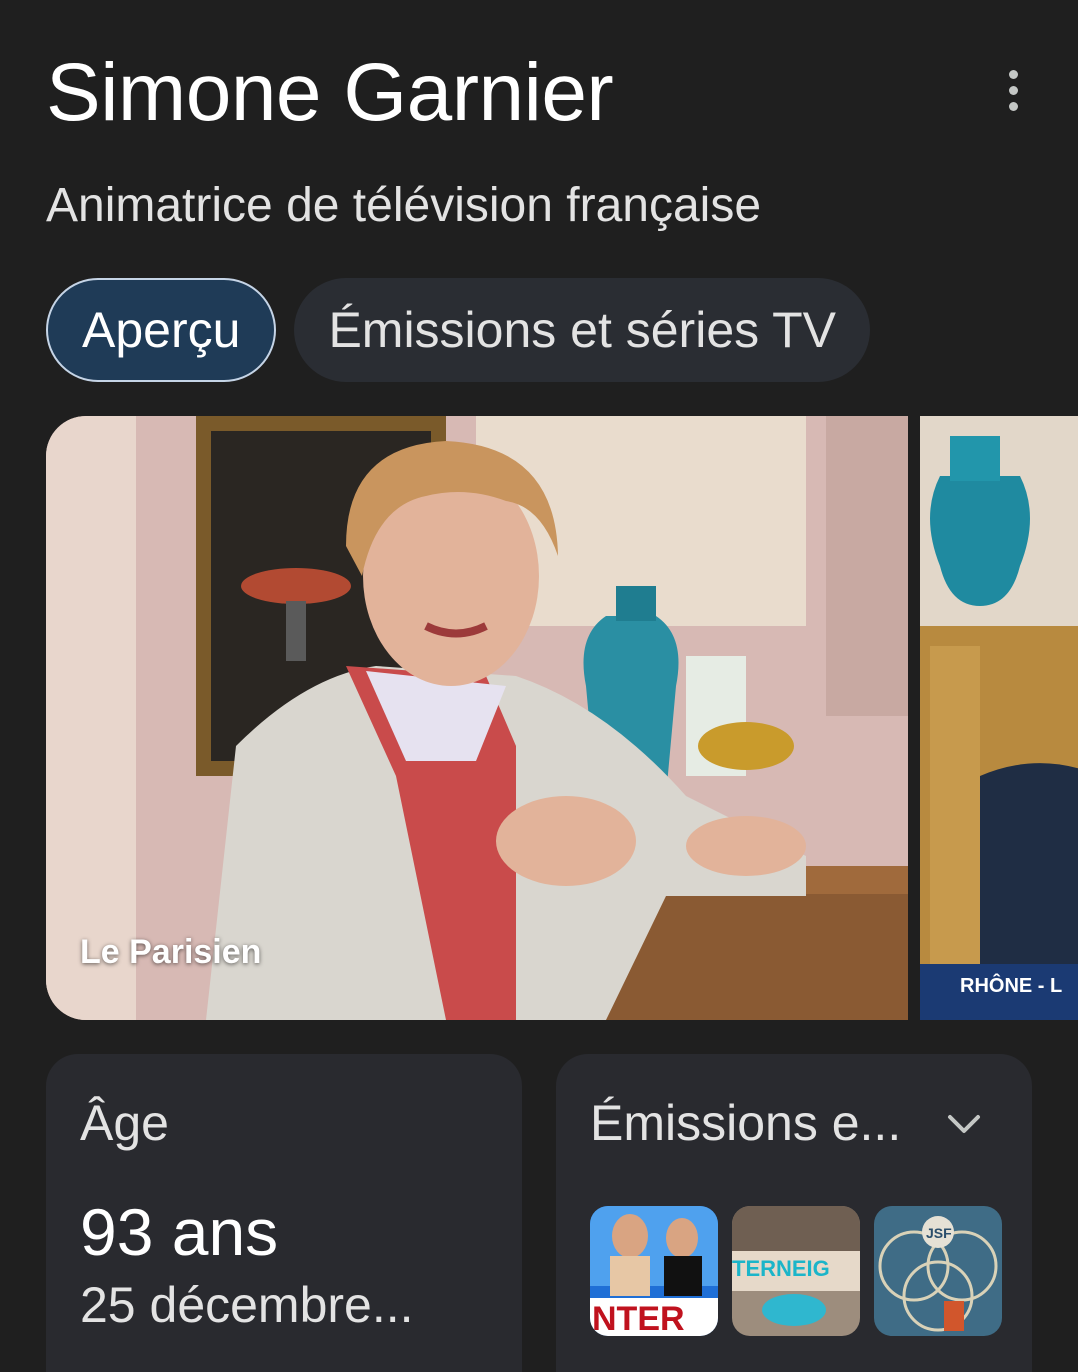 The image size is (1078, 1372). Describe the element at coordinates (638, 1318) in the screenshot. I see `thumbnail-text: NTER` at that location.